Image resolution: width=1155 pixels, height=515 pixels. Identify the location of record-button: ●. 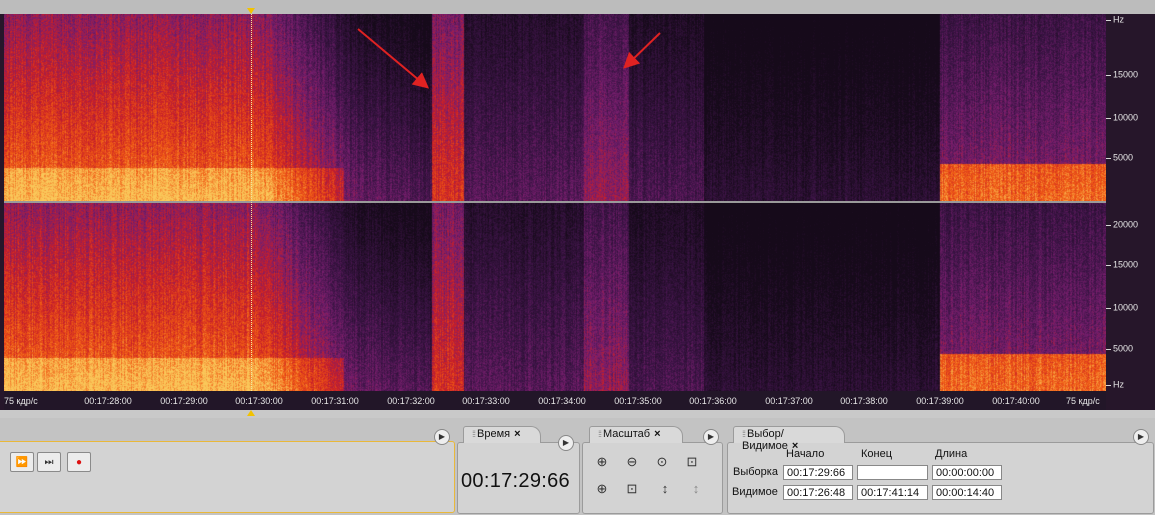
(79, 462).